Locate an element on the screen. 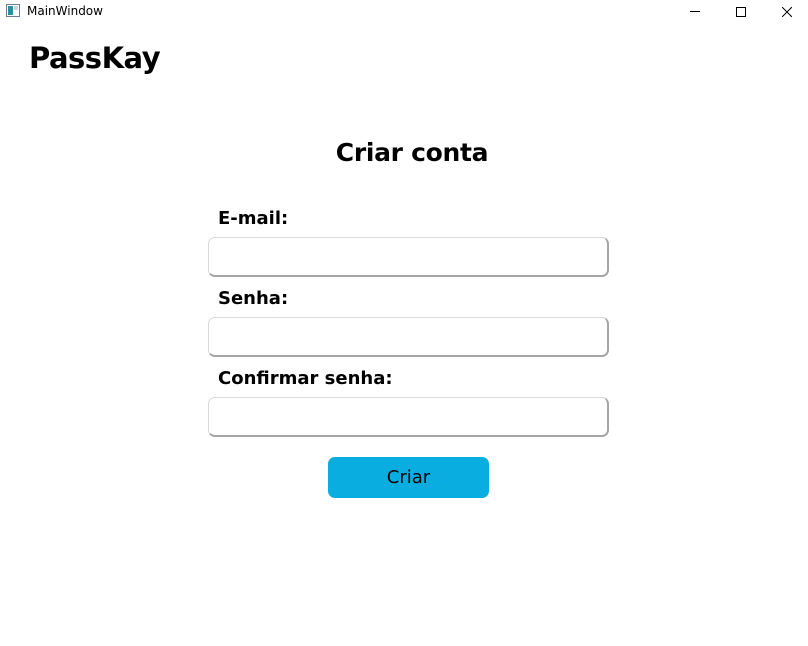 Image resolution: width=808 pixels, height=646 pixels. close-icon is located at coordinates (787, 12).